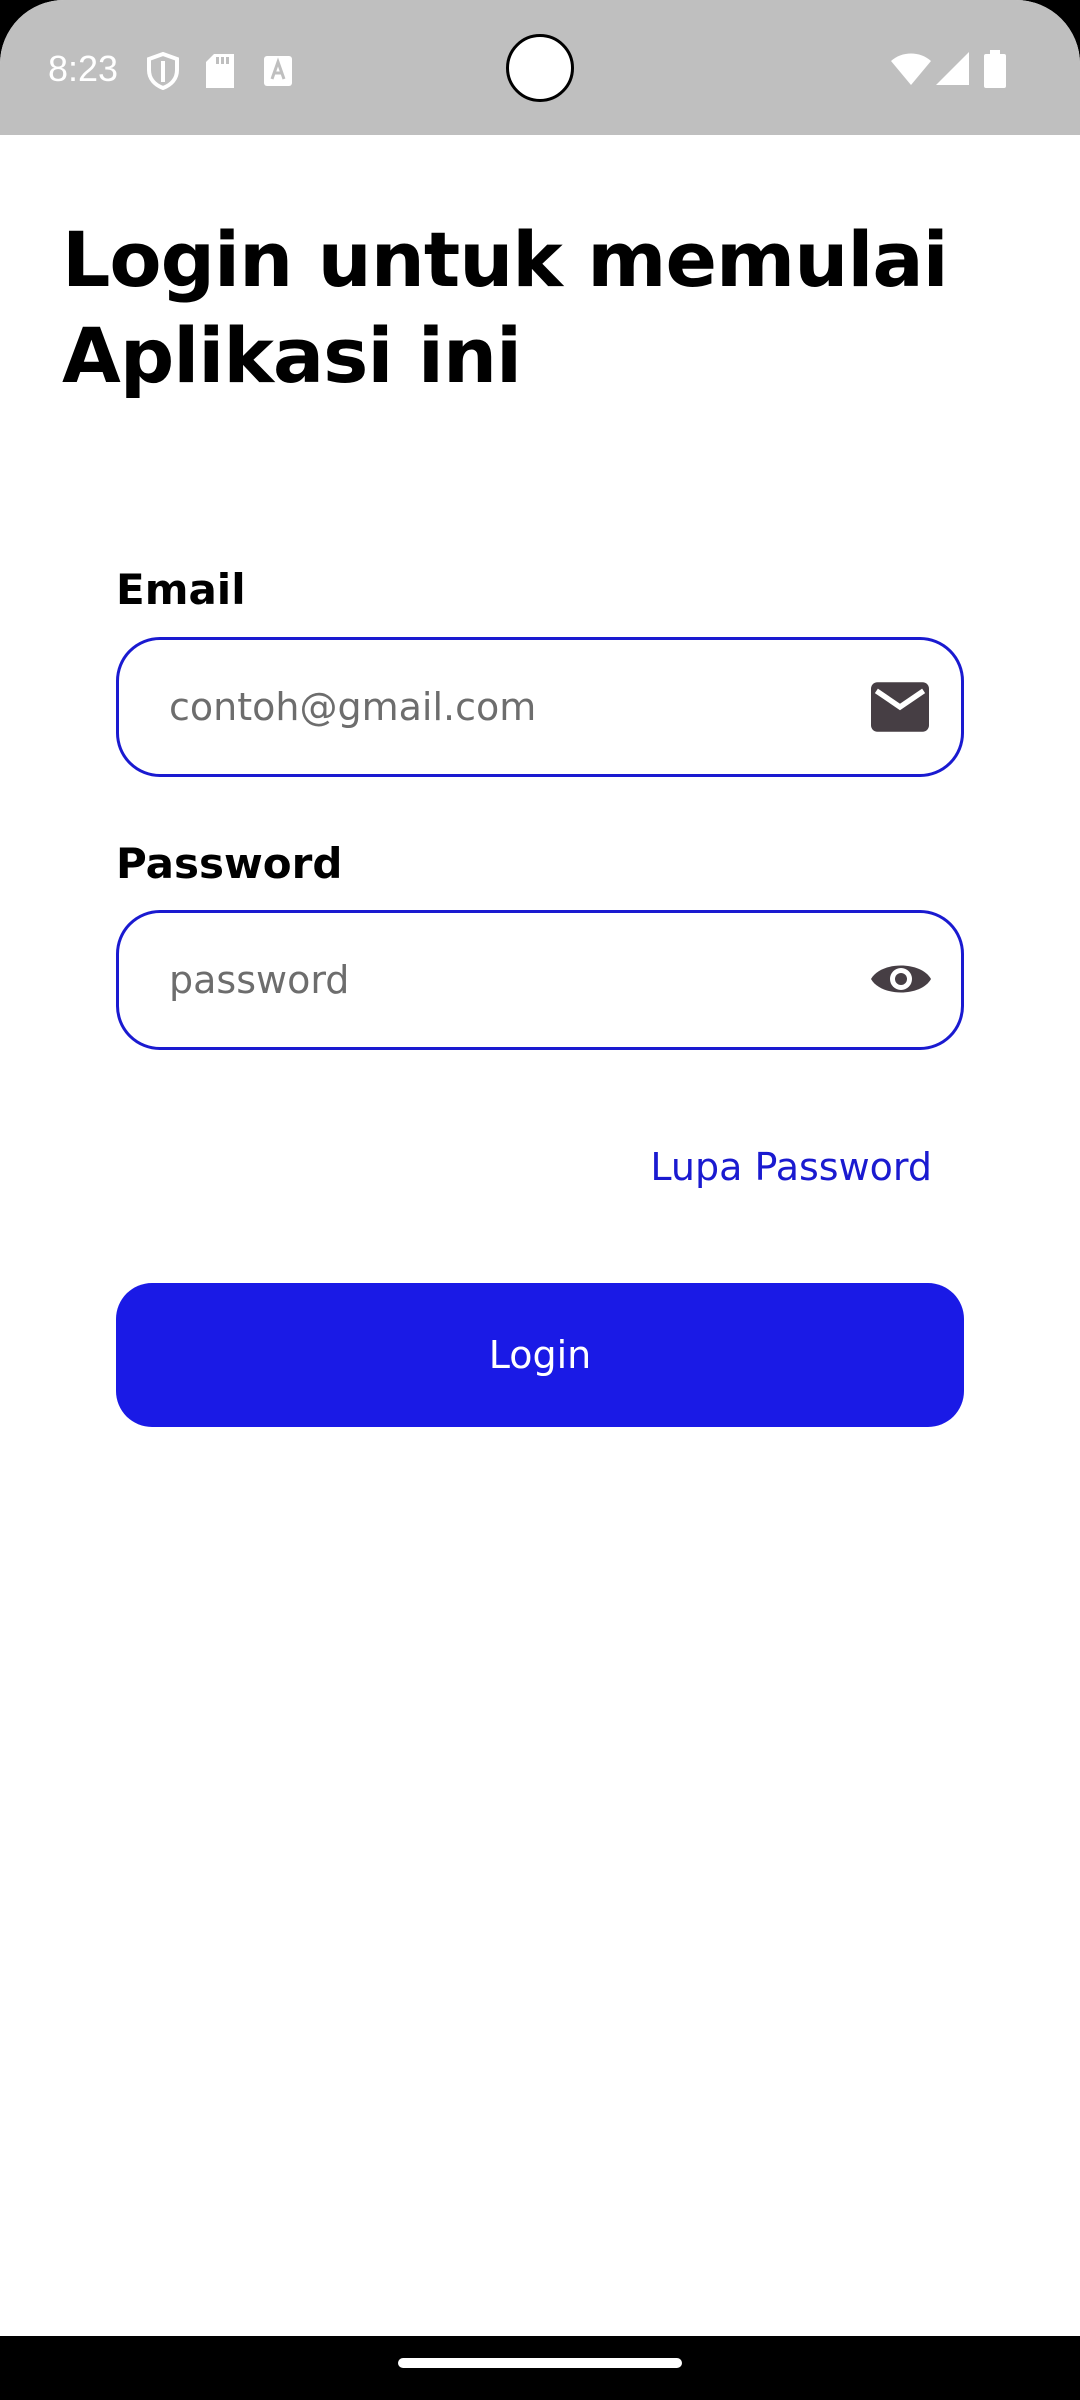 This screenshot has height=2400, width=1080. Describe the element at coordinates (901, 979) in the screenshot. I see `eye-icon` at that location.